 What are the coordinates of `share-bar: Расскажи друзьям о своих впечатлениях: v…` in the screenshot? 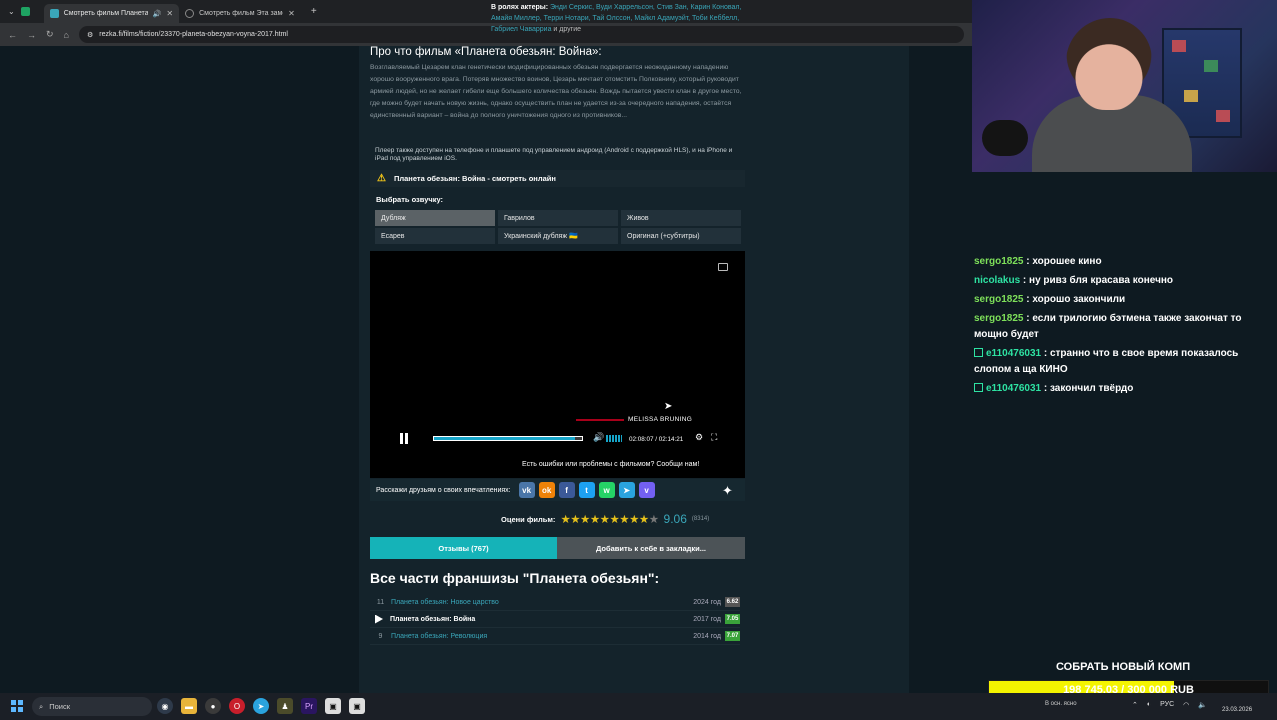 It's located at (557, 490).